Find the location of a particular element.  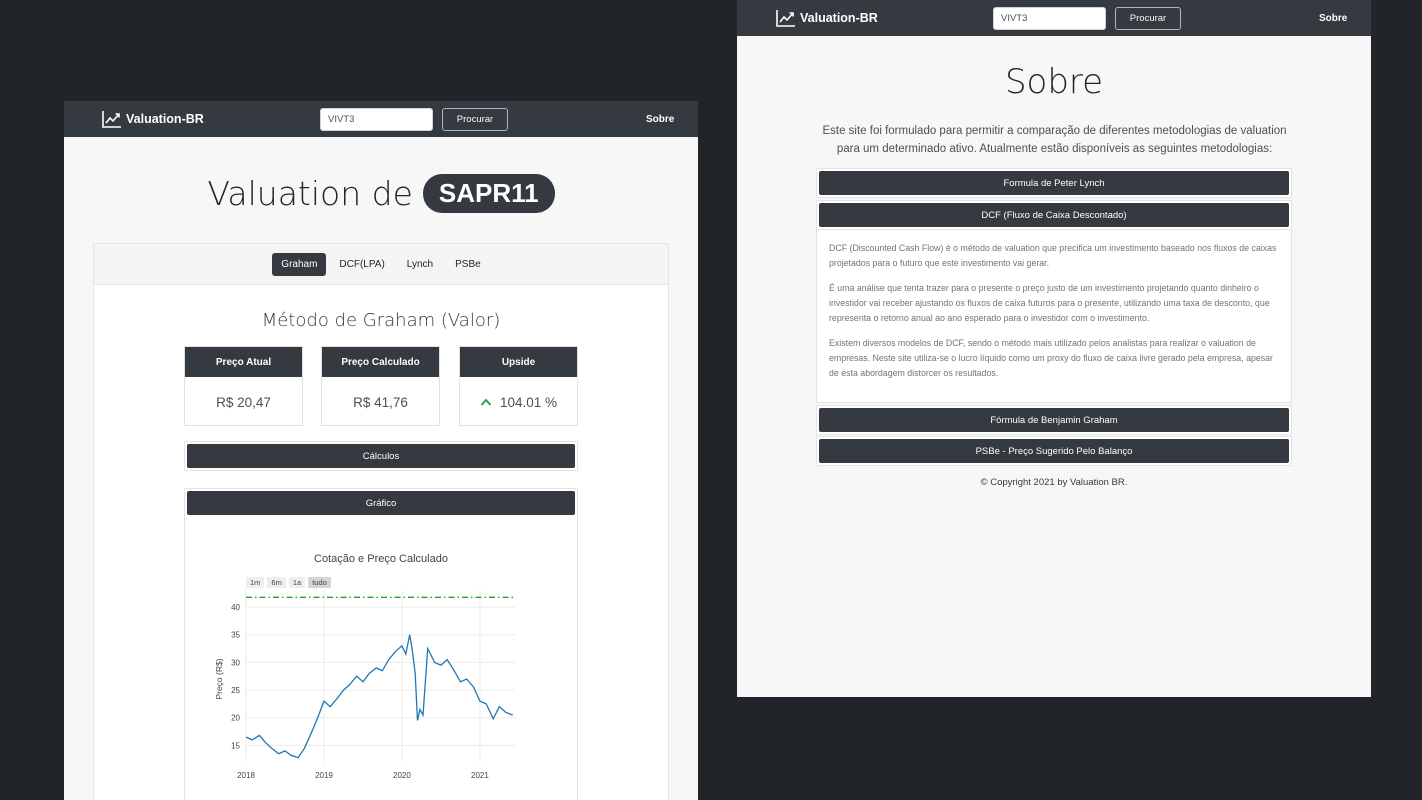

method-tabs: Graham DCF(LPA) Lynch PSBe is located at coordinates (381, 264).